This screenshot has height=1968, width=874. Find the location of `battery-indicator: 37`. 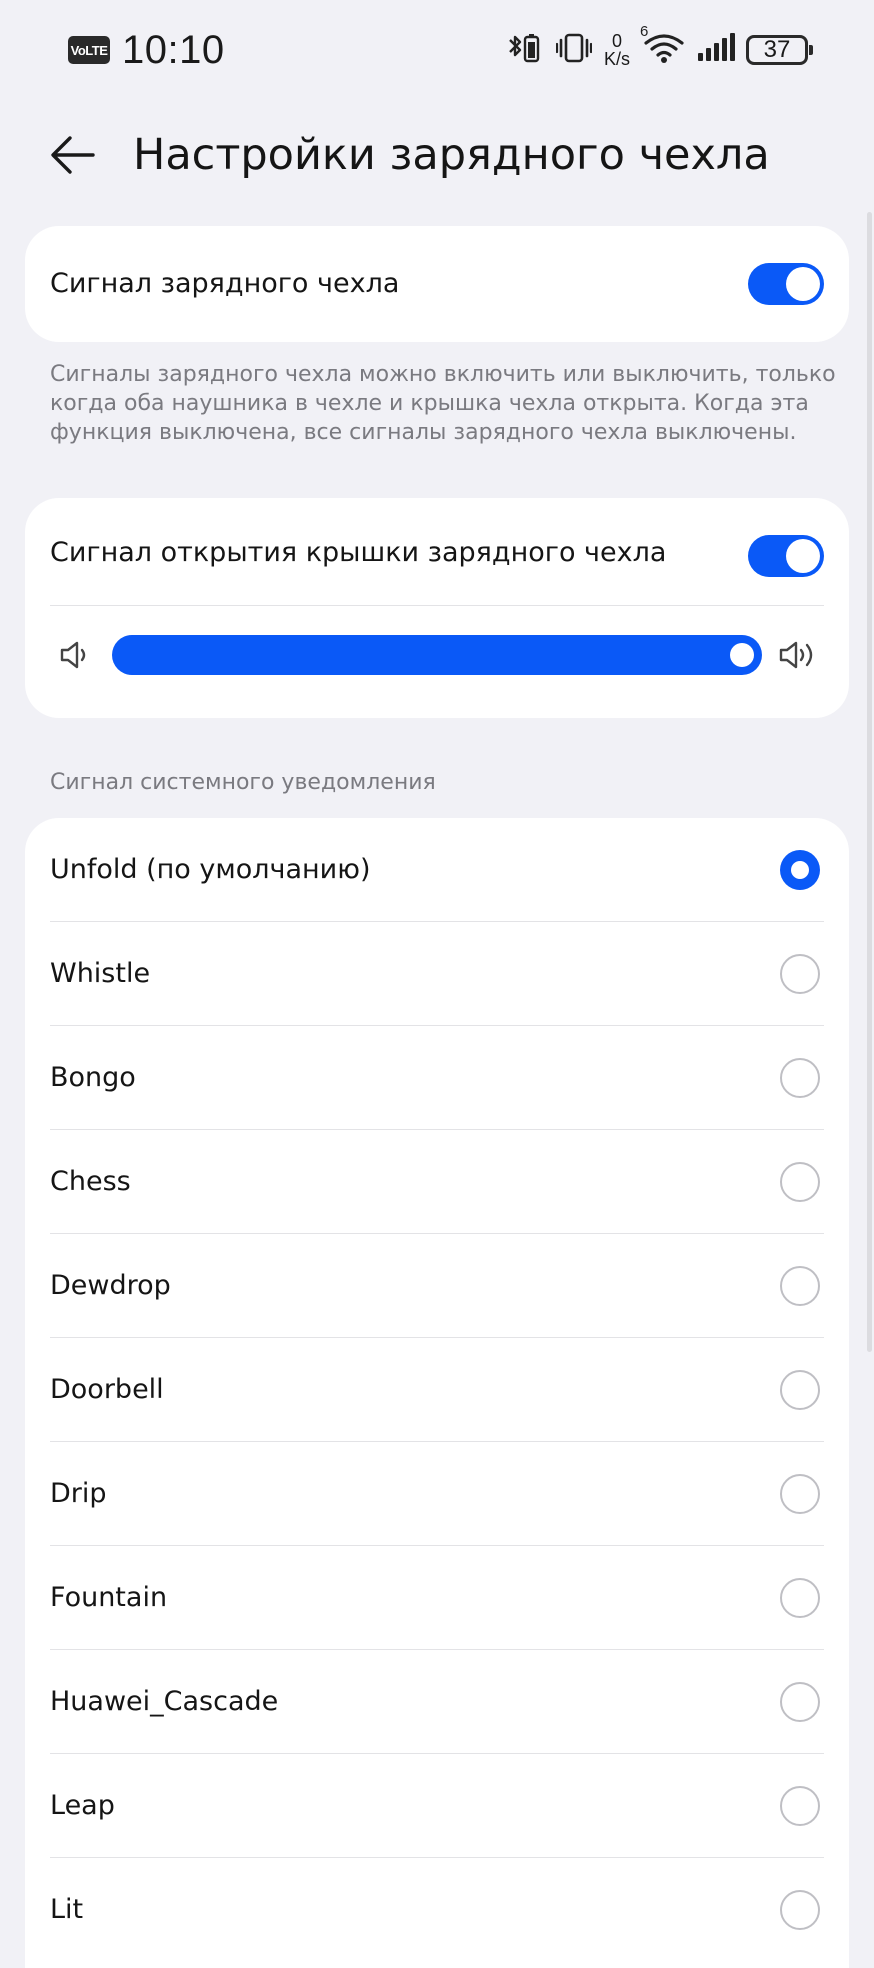

battery-indicator: 37 is located at coordinates (779, 50).